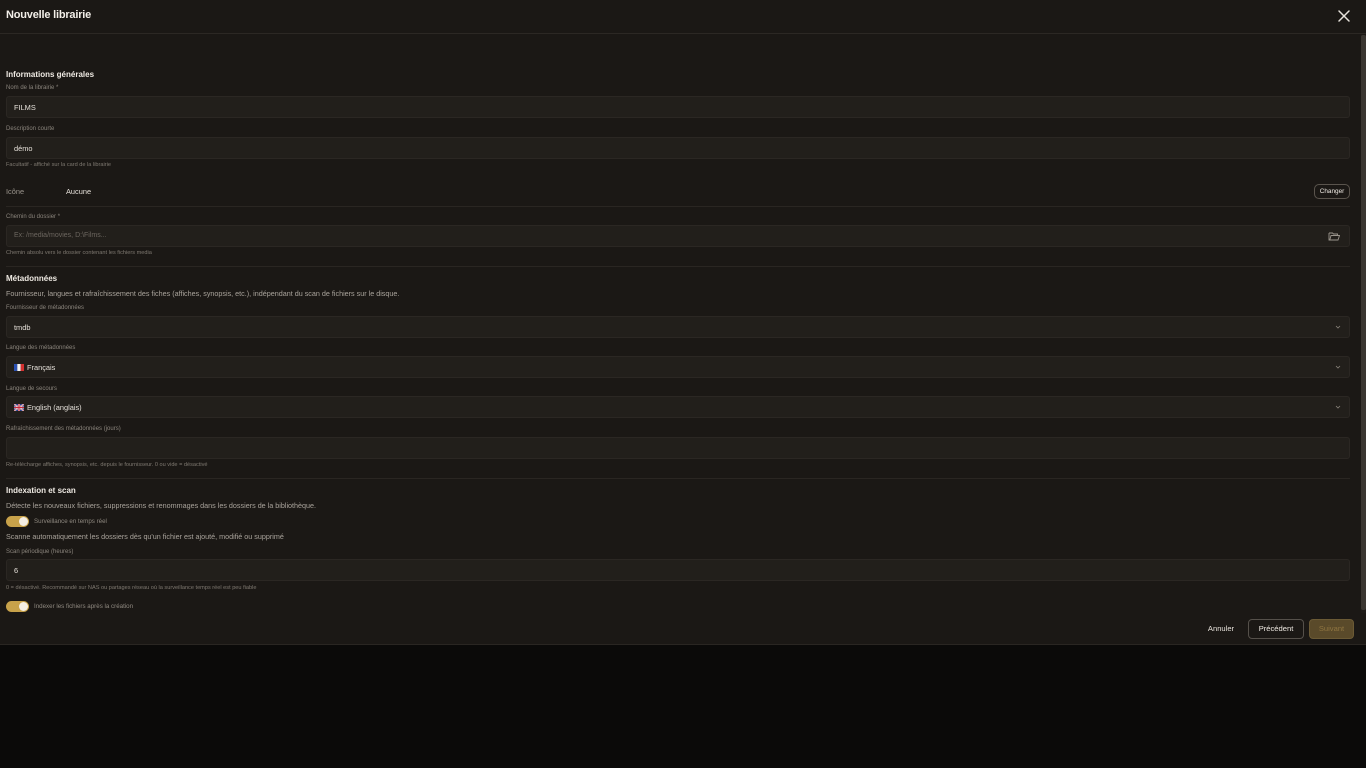 This screenshot has height=768, width=1366. I want to click on modal-header: Nouvelle librairie, so click(683, 17).